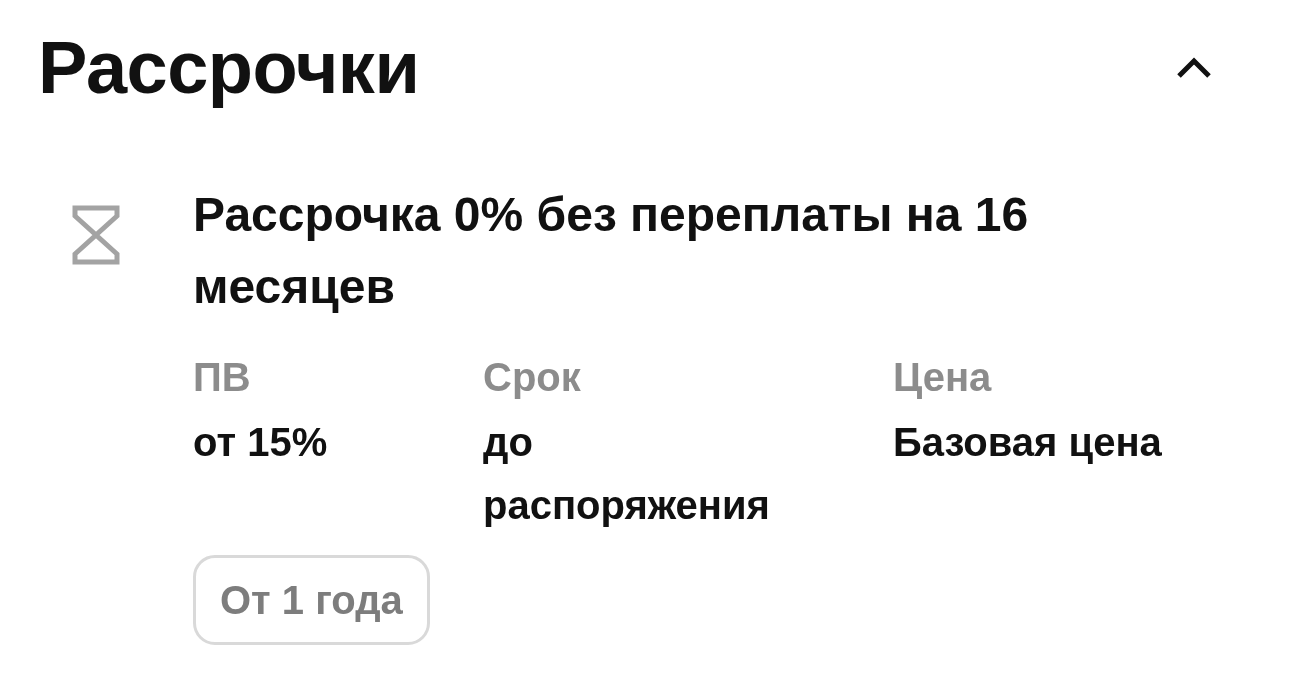 This screenshot has width=1290, height=697. I want to click on plan-title: Рассрочка 0% без переплаты на 16 месяцев, so click(611, 251).